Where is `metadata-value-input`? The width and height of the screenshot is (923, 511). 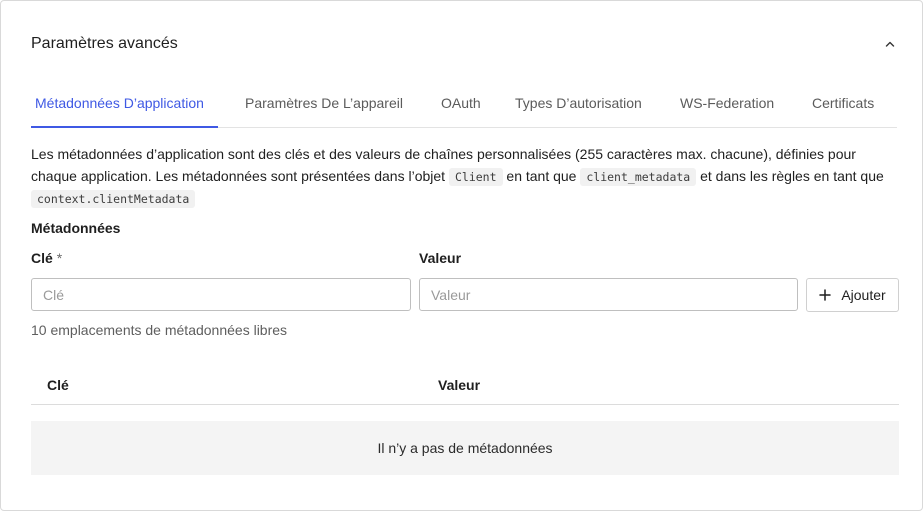
metadata-value-input is located at coordinates (608, 294).